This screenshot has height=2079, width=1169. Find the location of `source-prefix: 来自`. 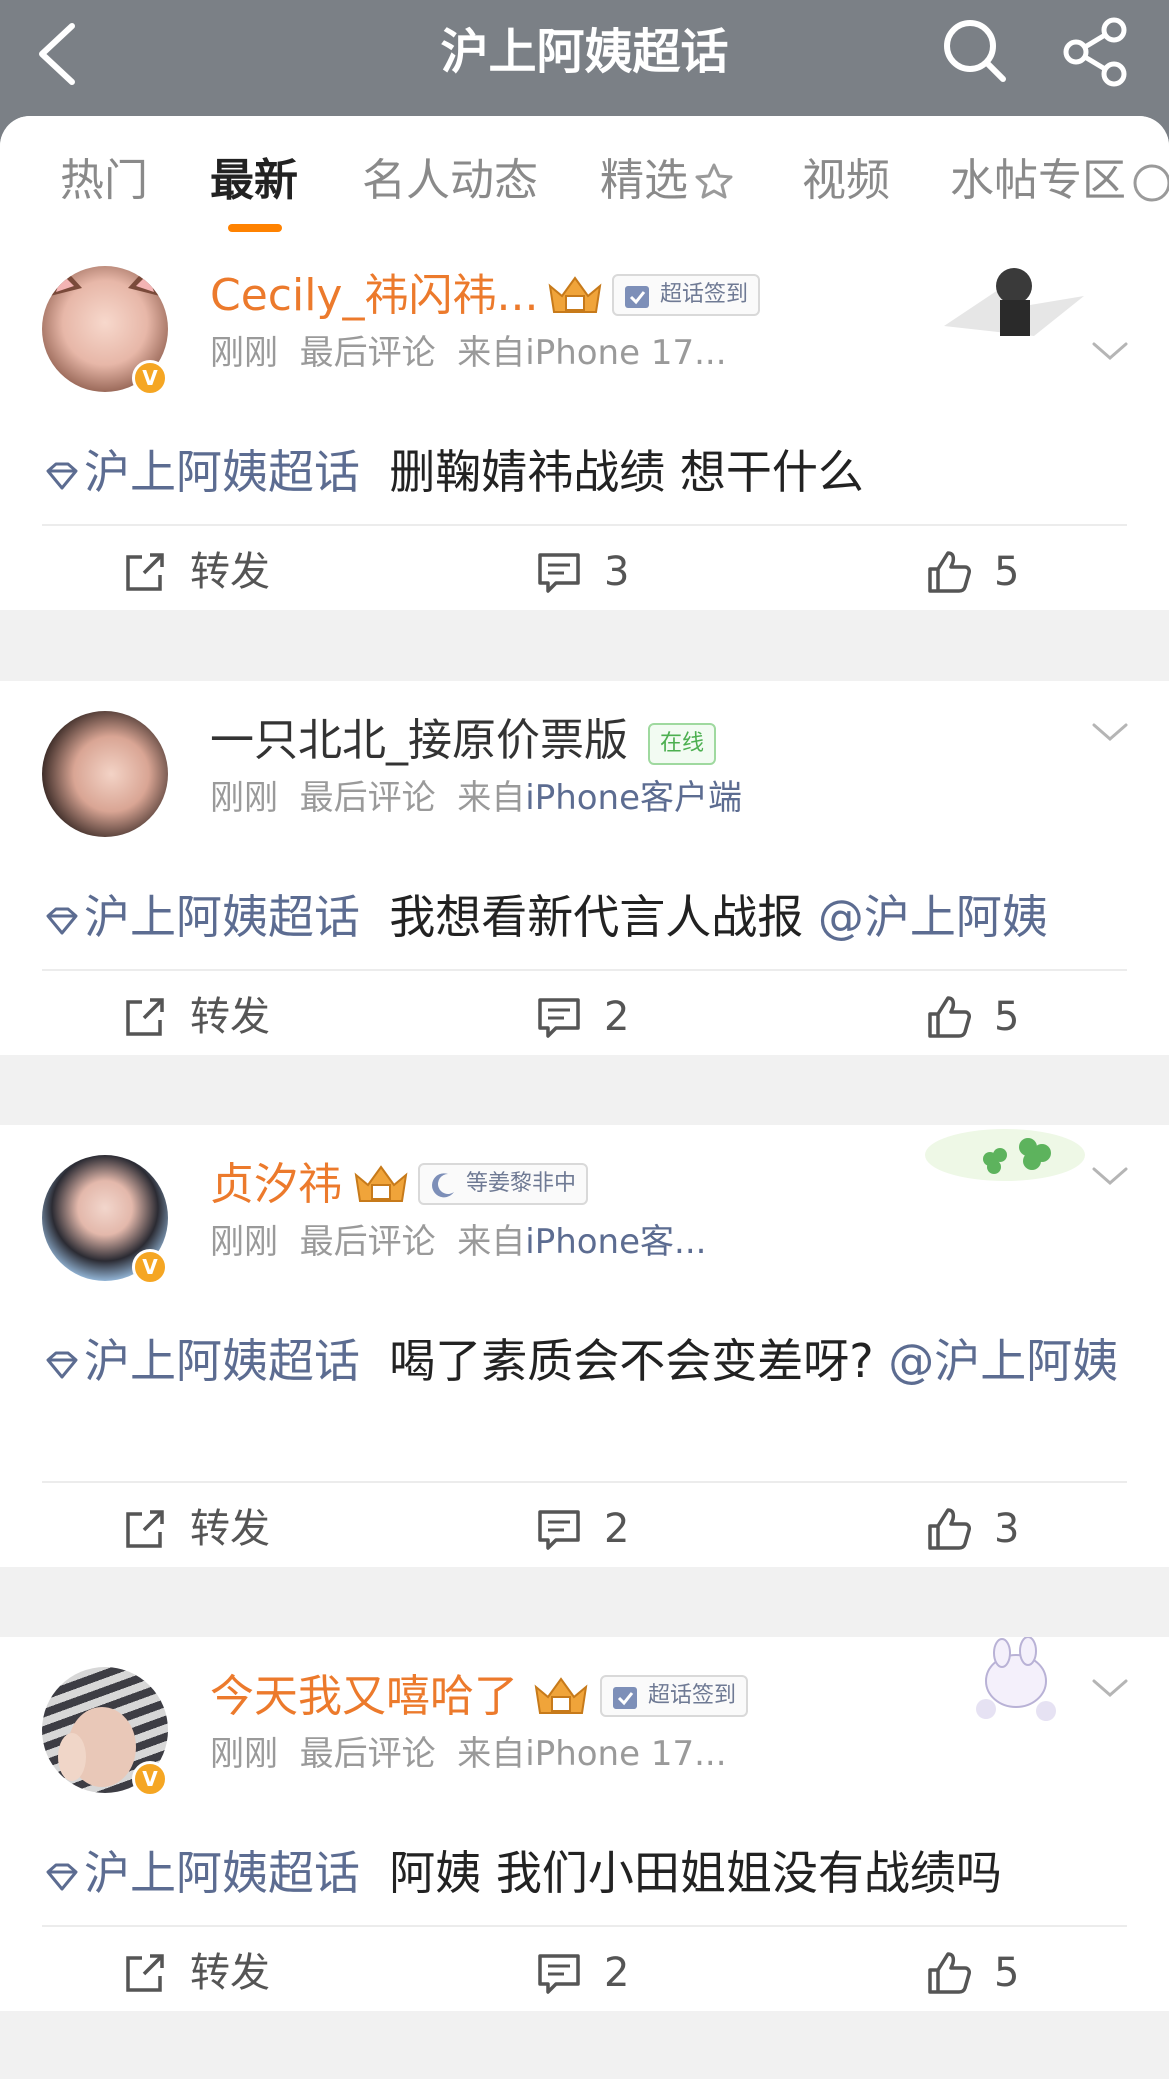

source-prefix: 来自 is located at coordinates (491, 798).